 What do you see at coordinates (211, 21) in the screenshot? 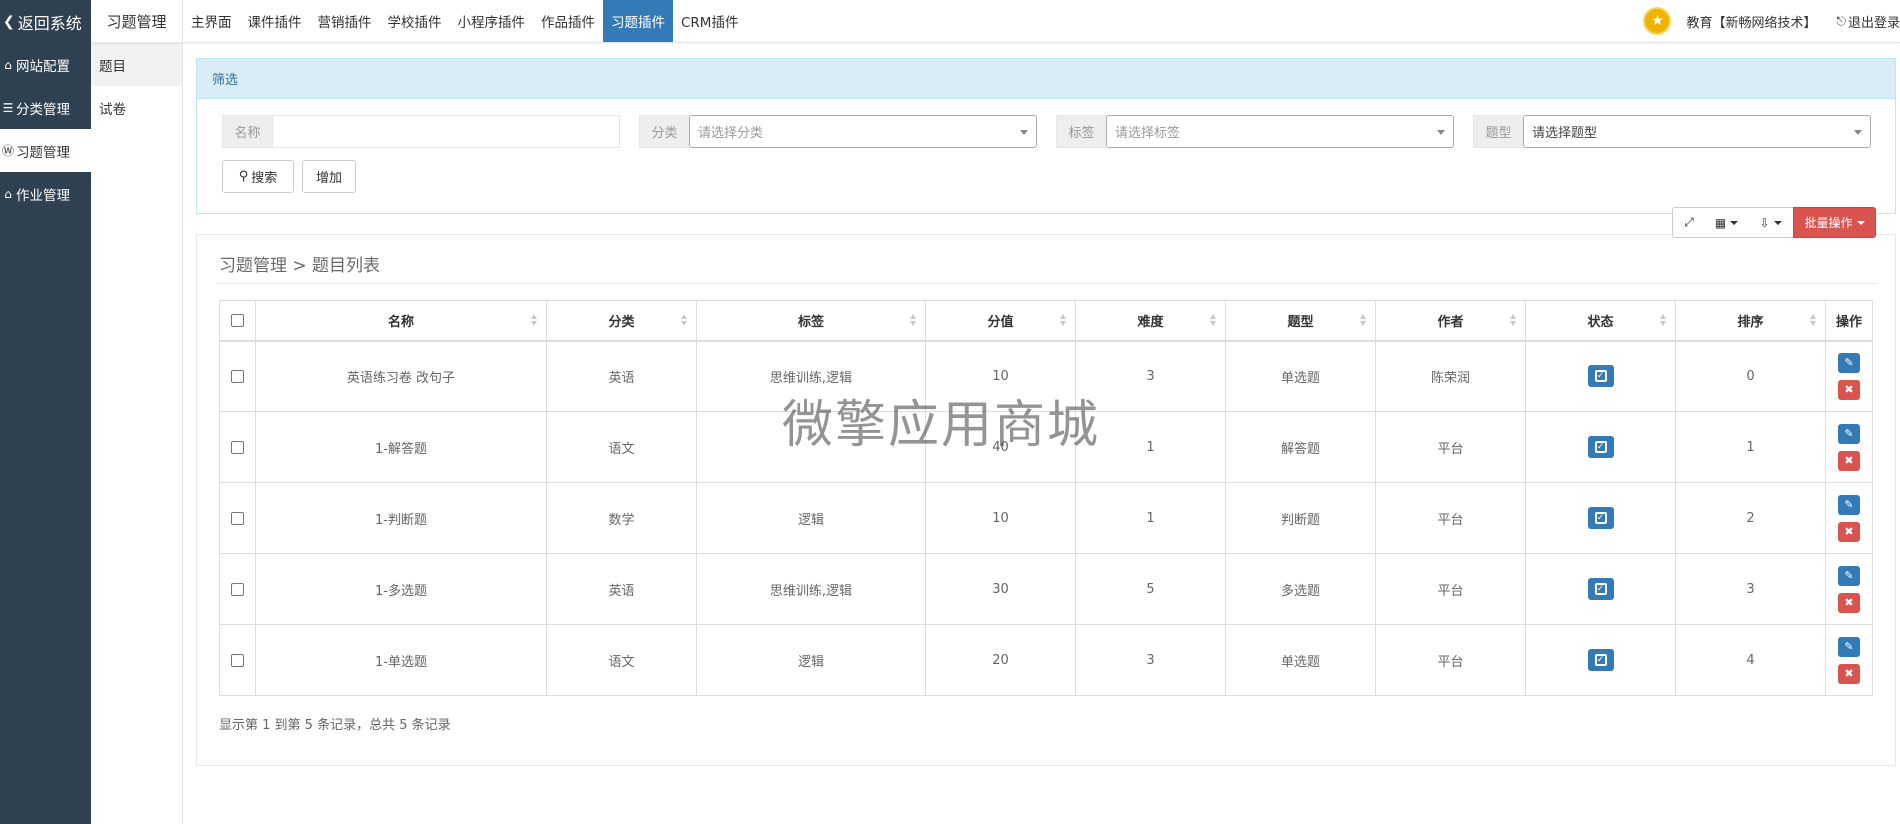
I see `tab-main: 主界面` at bounding box center [211, 21].